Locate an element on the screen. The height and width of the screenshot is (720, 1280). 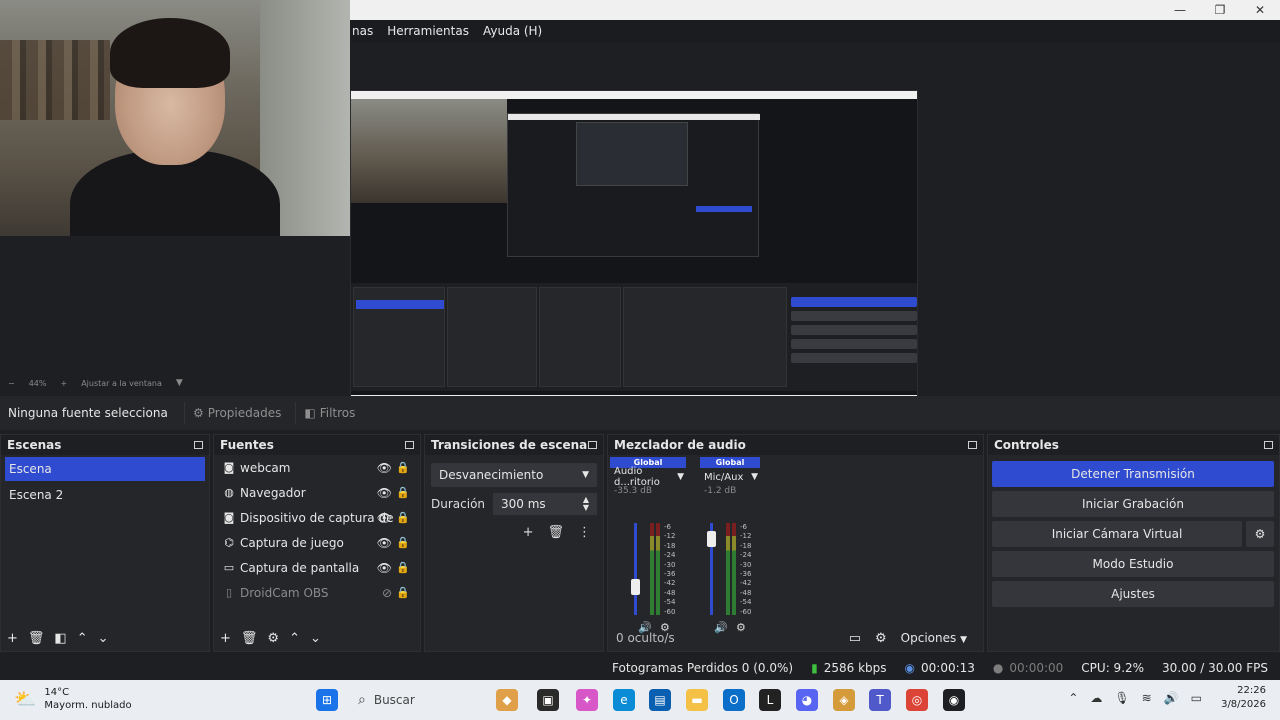
outlook-icon: O is located at coordinates (734, 700).